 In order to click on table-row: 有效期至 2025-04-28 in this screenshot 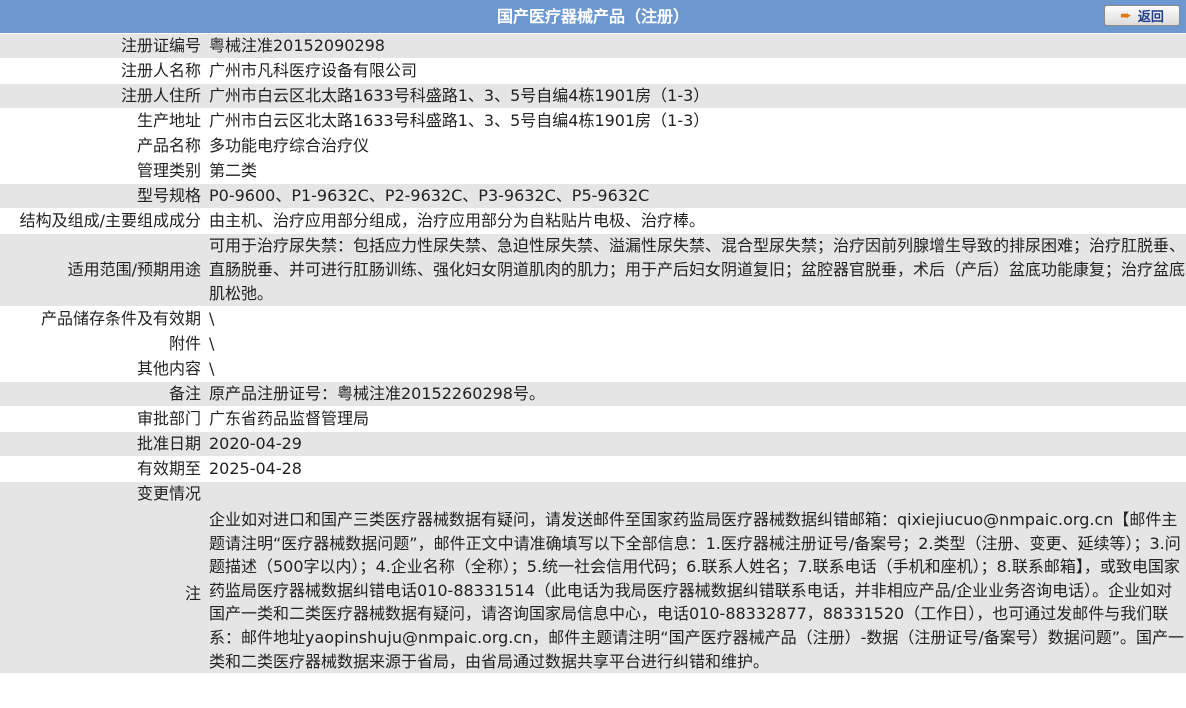, I will do `click(593, 469)`.